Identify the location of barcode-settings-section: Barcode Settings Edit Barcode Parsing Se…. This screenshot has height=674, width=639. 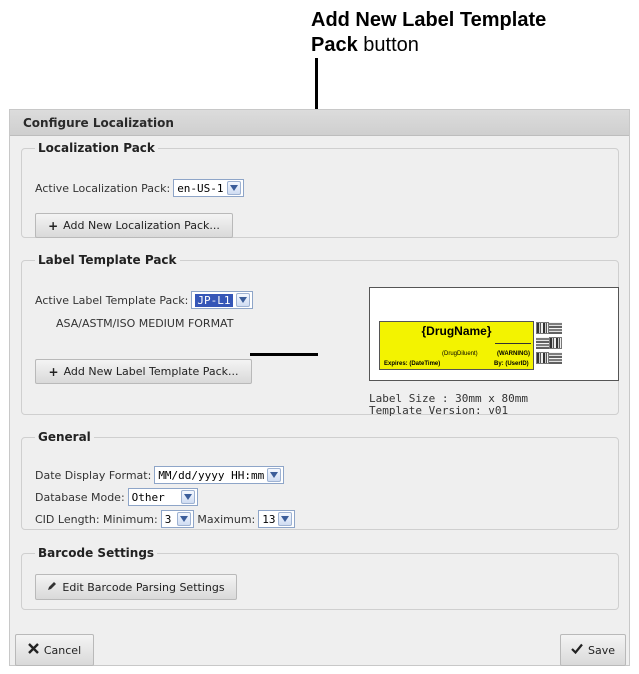
(320, 578).